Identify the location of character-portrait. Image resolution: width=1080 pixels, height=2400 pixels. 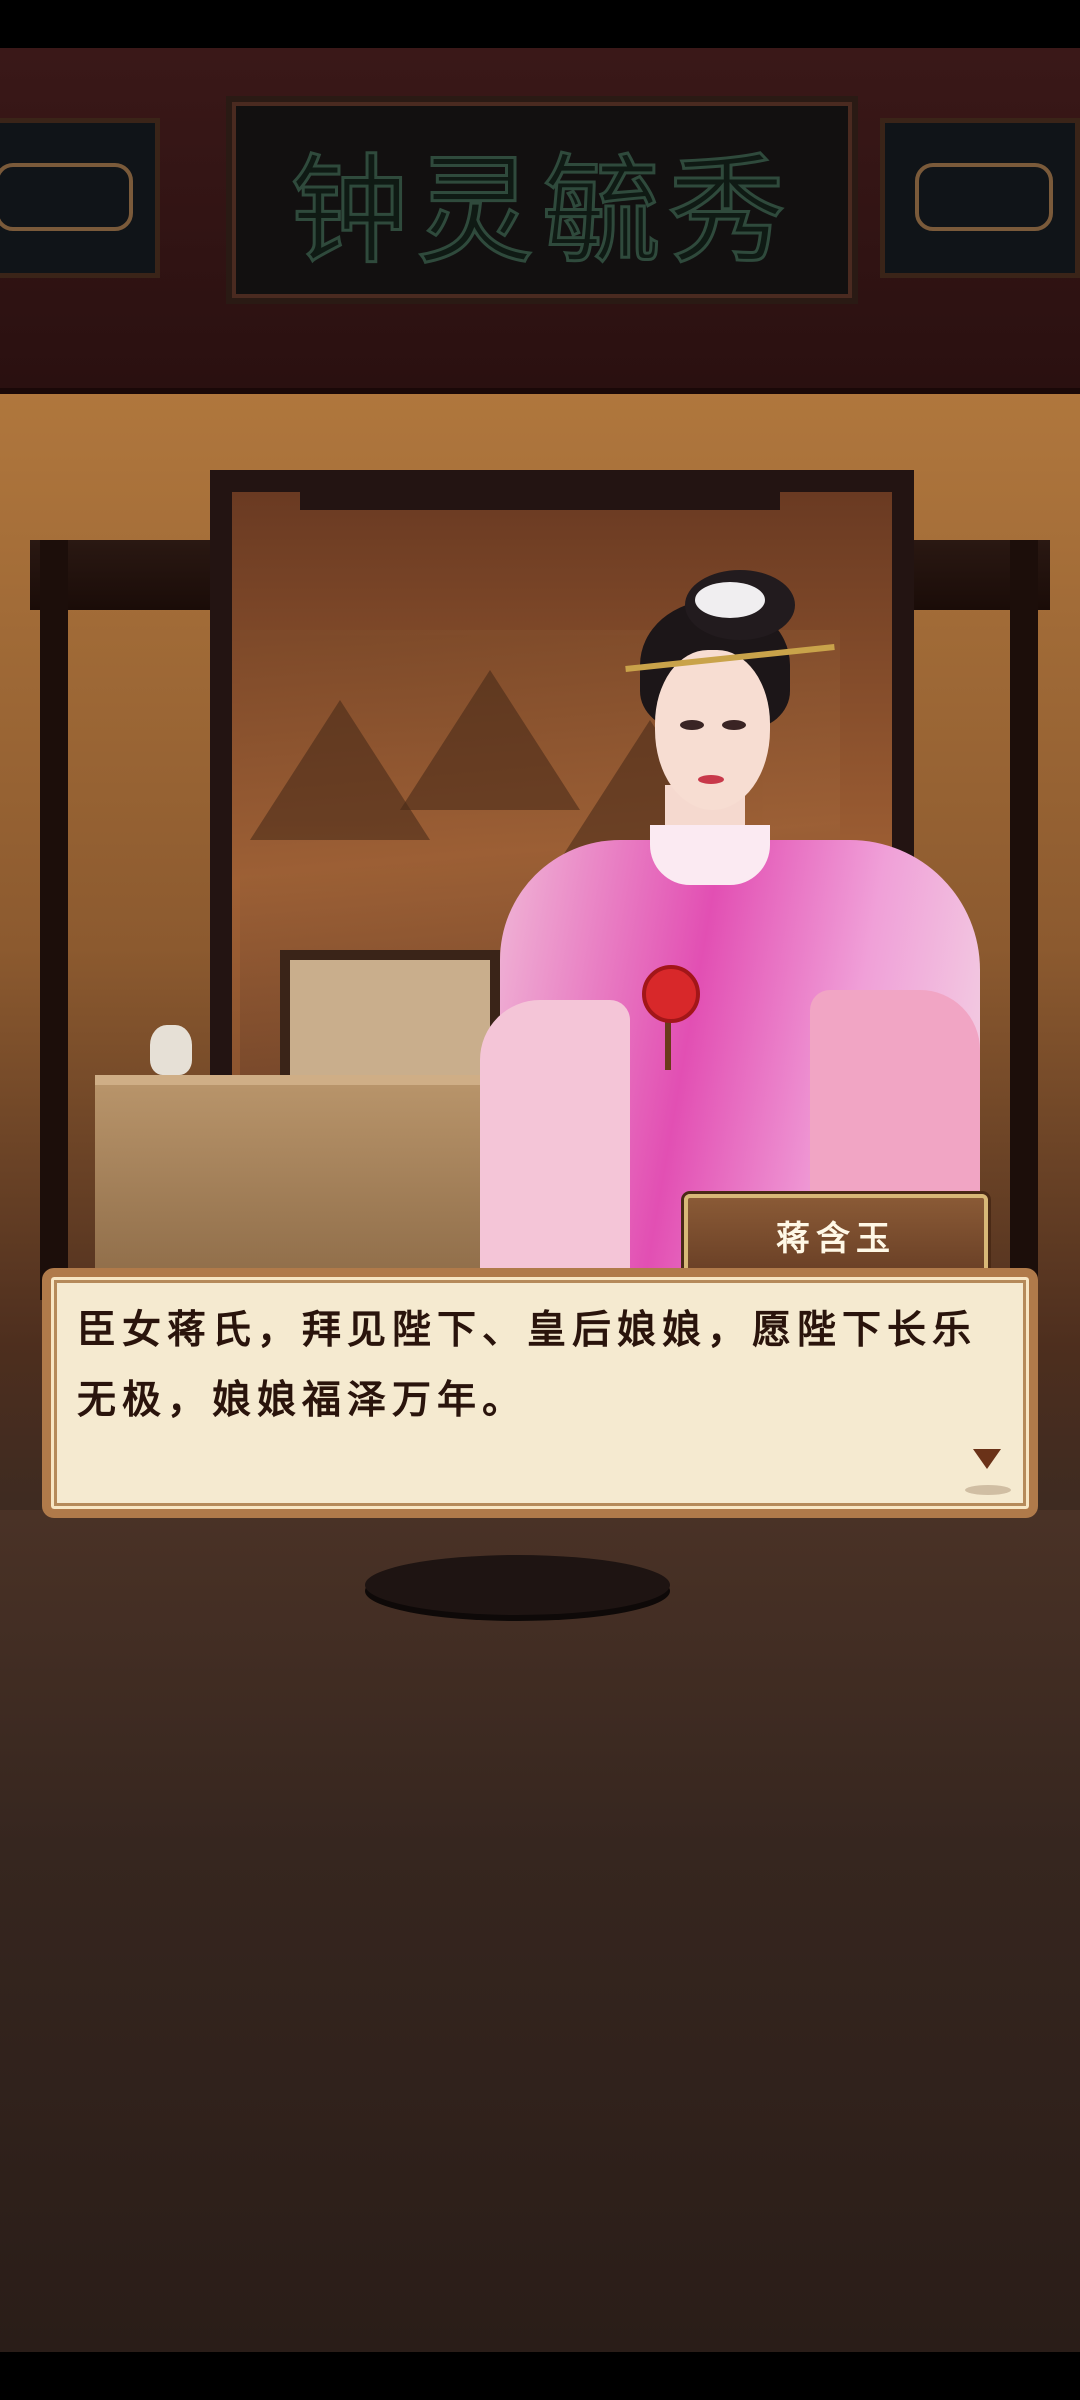
(730, 920).